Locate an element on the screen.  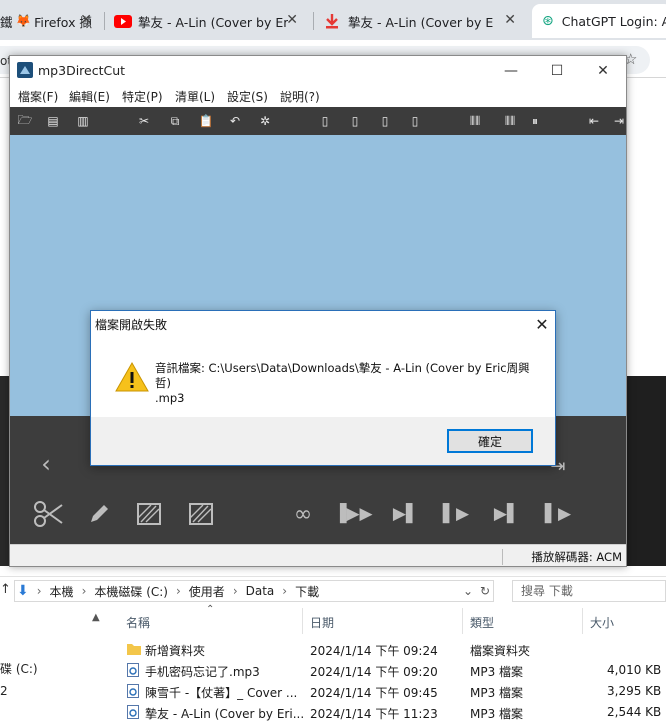
browser-tab-firefox: 鐵 🦊 Firefox 擷 ✕ is located at coordinates (49, 21).